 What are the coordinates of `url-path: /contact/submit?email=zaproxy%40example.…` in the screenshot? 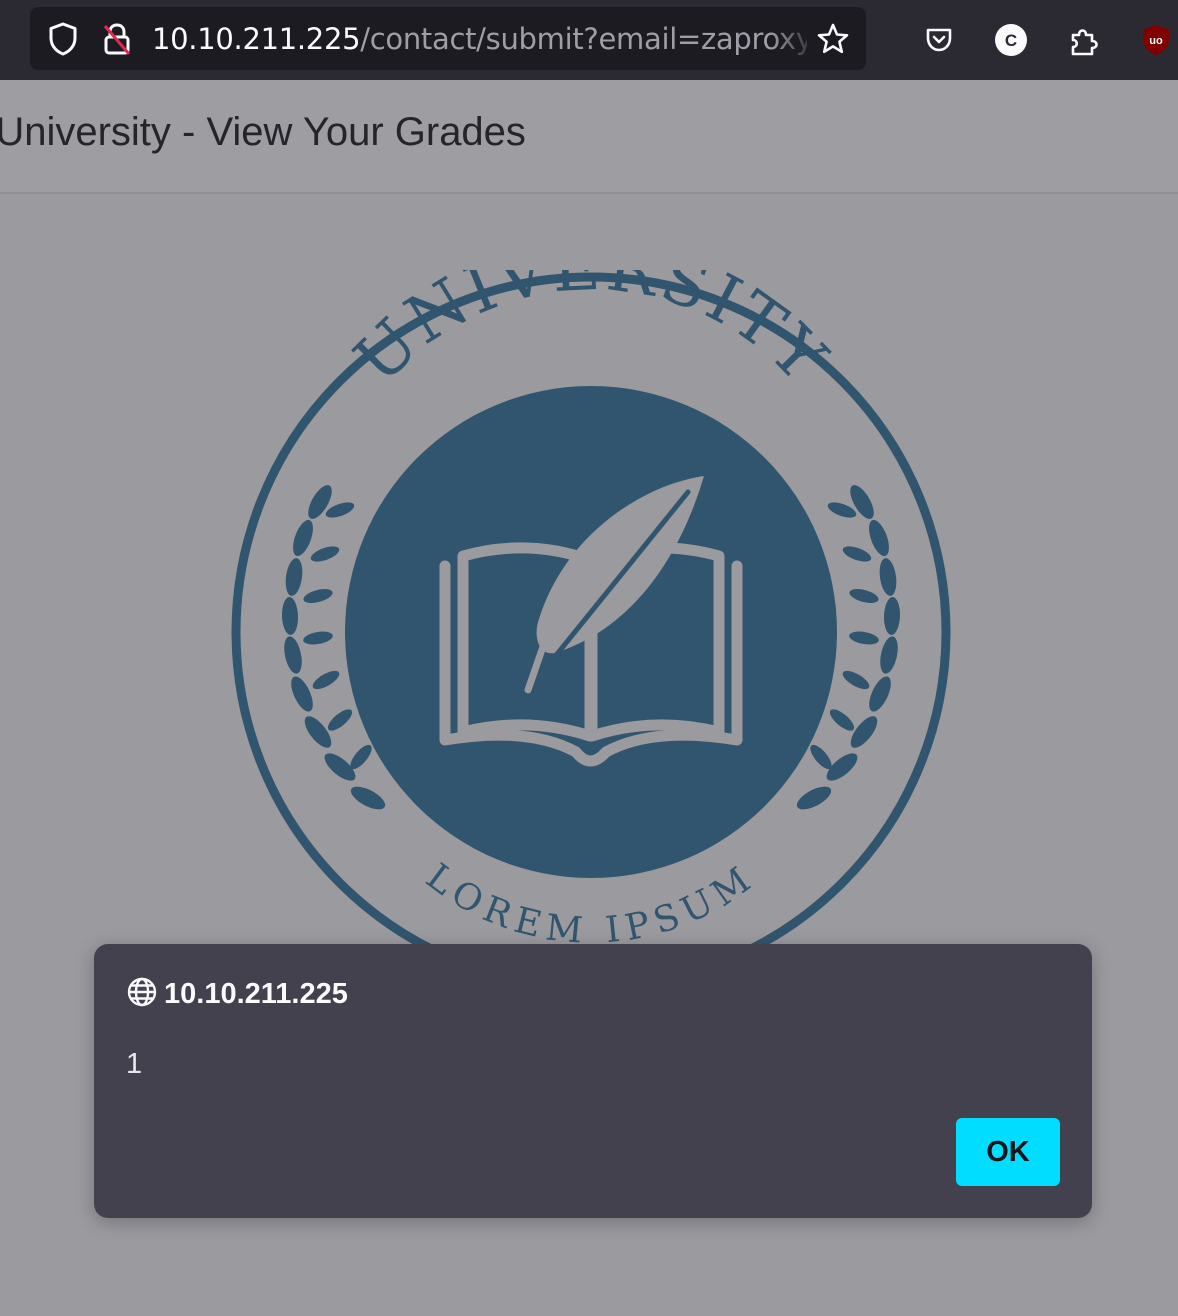 It's located at (583, 38).